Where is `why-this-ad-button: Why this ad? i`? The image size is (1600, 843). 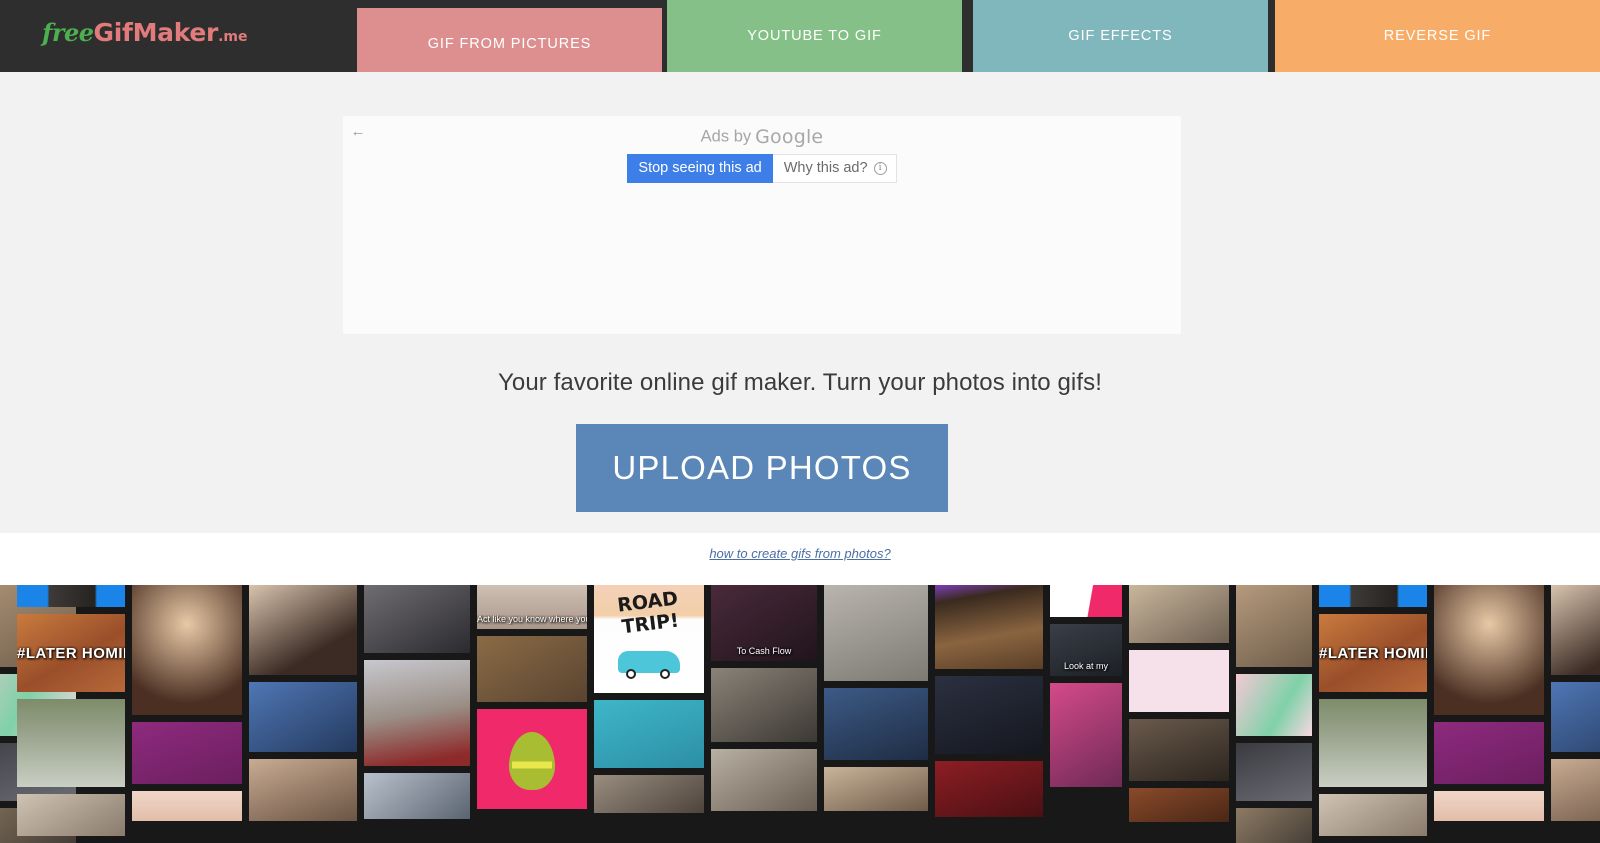 why-this-ad-button: Why this ad? i is located at coordinates (834, 168).